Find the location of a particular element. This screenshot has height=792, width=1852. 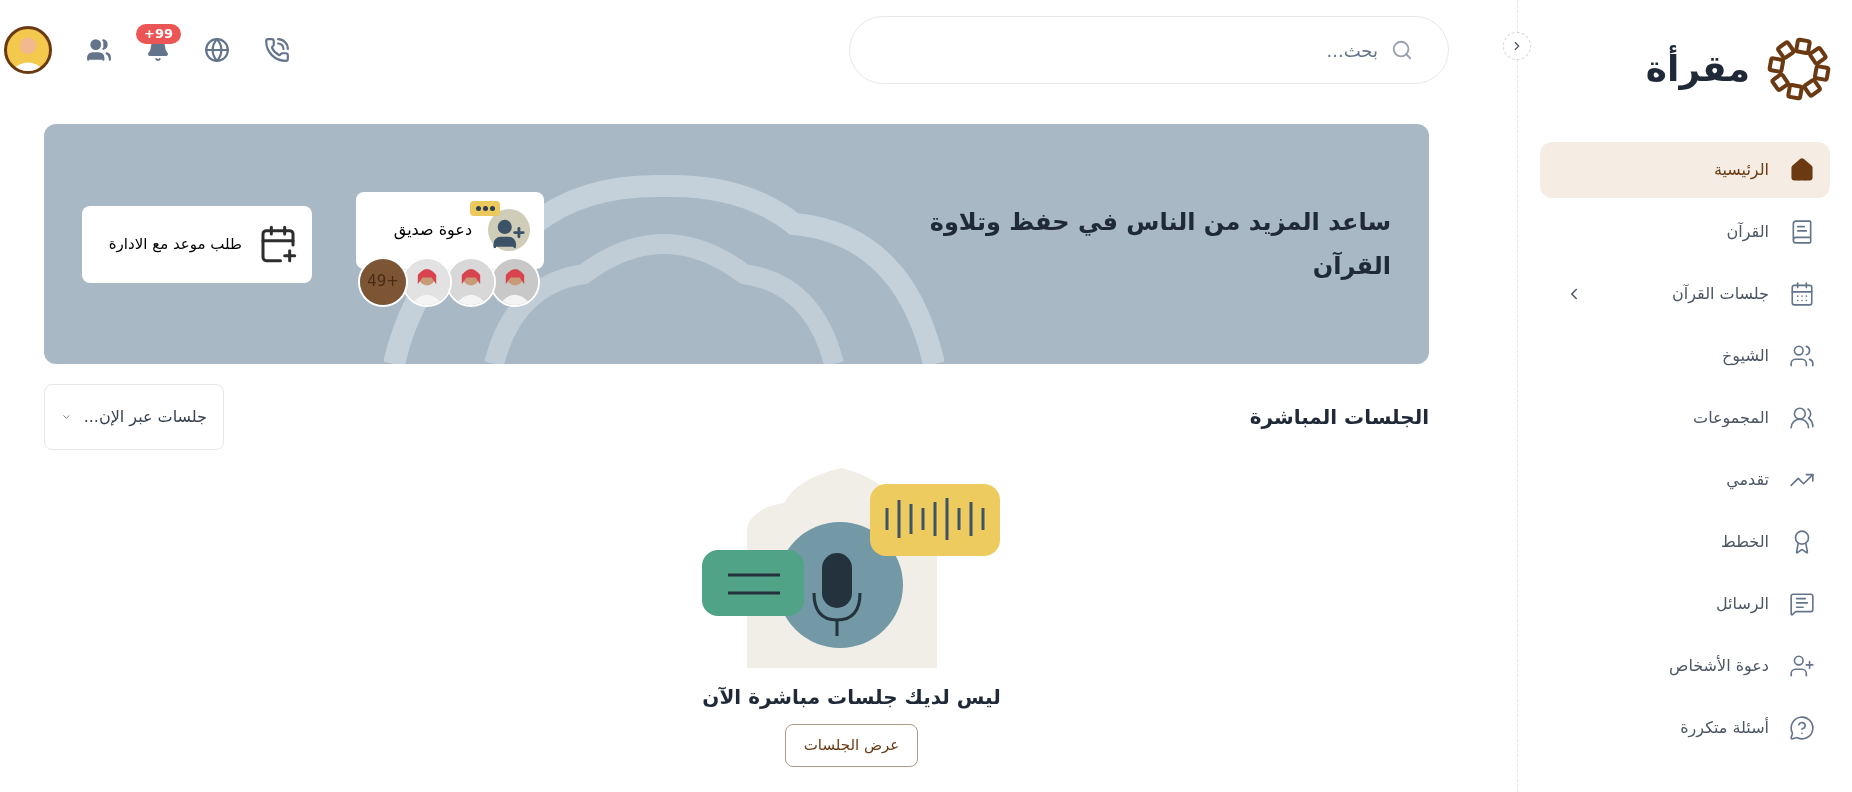

globe-icon is located at coordinates (217, 50).